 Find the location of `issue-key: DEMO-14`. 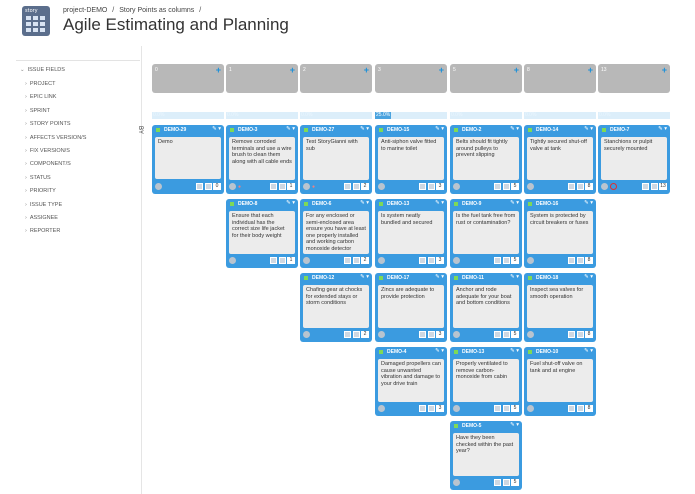

issue-key: DEMO-14 is located at coordinates (547, 130).